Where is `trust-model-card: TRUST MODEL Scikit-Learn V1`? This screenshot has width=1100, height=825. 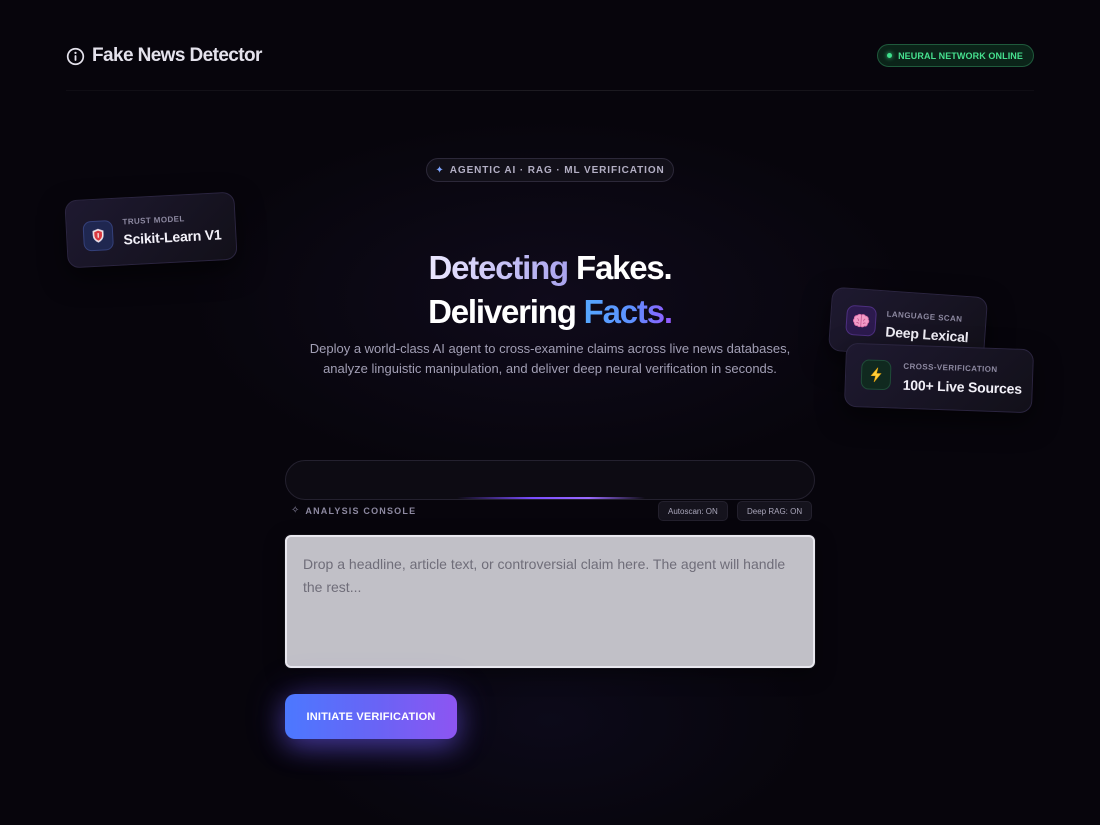
trust-model-card: TRUST MODEL Scikit-Learn V1 is located at coordinates (151, 230).